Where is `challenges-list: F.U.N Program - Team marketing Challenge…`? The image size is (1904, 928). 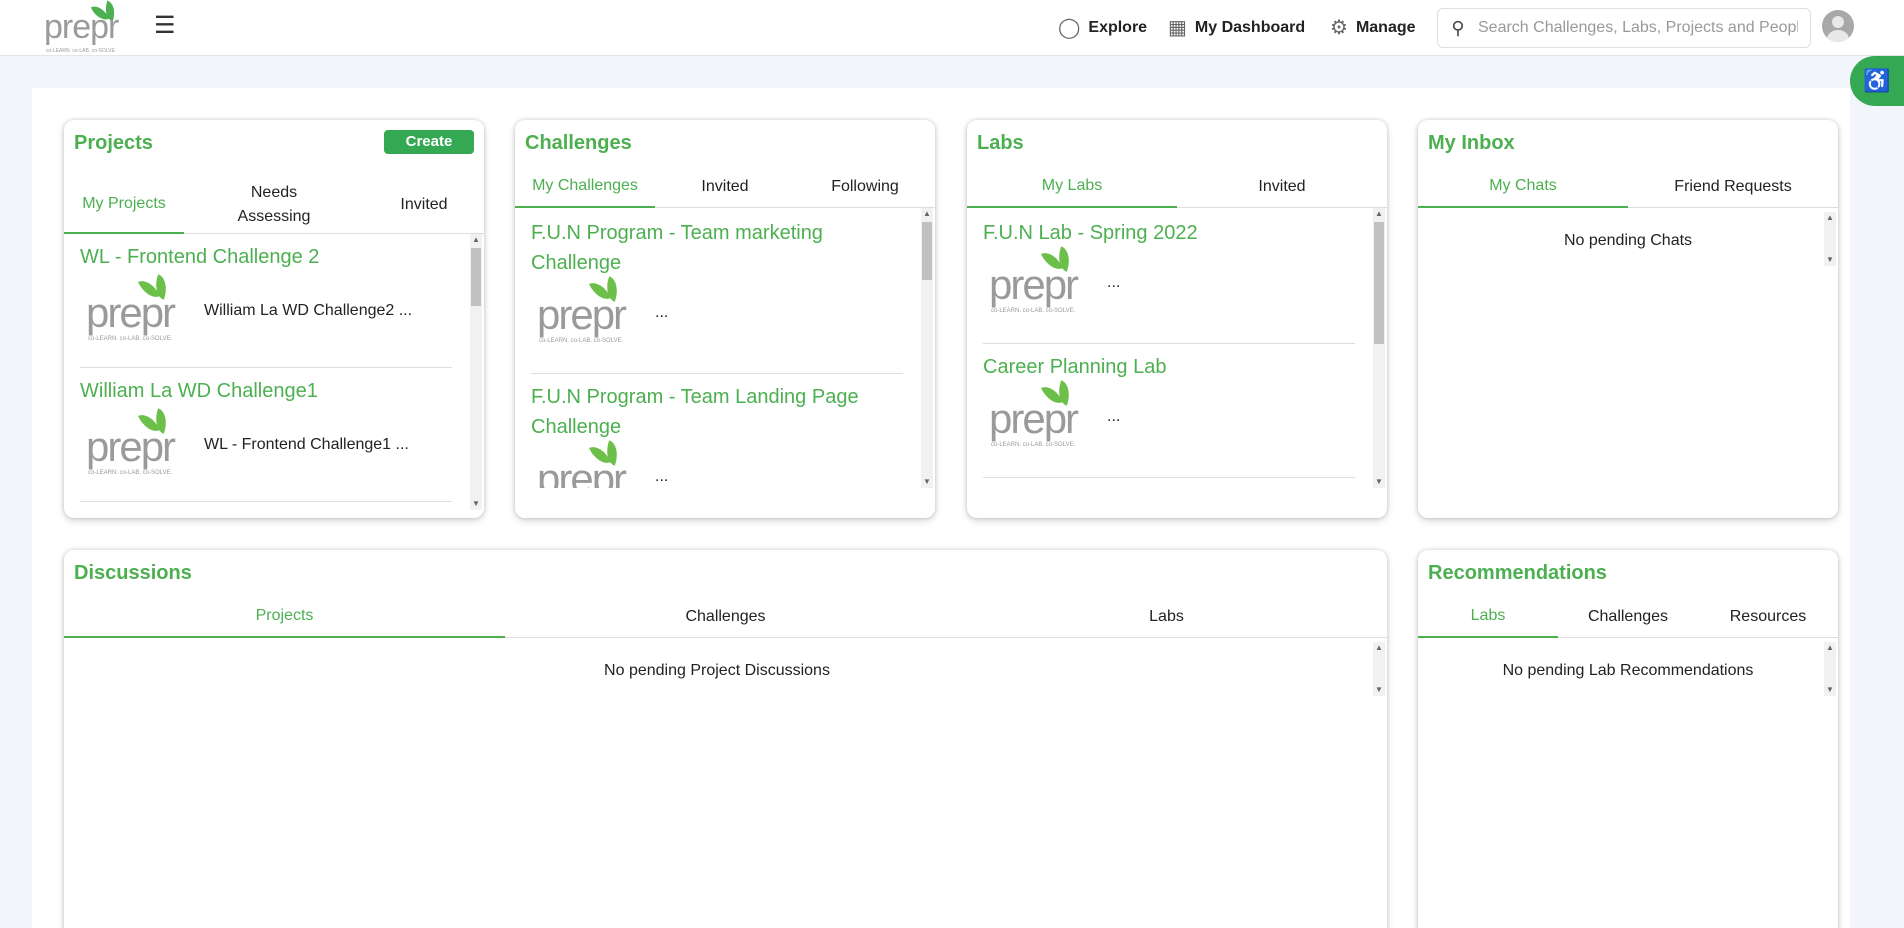 challenges-list: F.U.N Program - Team marketing Challenge… is located at coordinates (725, 348).